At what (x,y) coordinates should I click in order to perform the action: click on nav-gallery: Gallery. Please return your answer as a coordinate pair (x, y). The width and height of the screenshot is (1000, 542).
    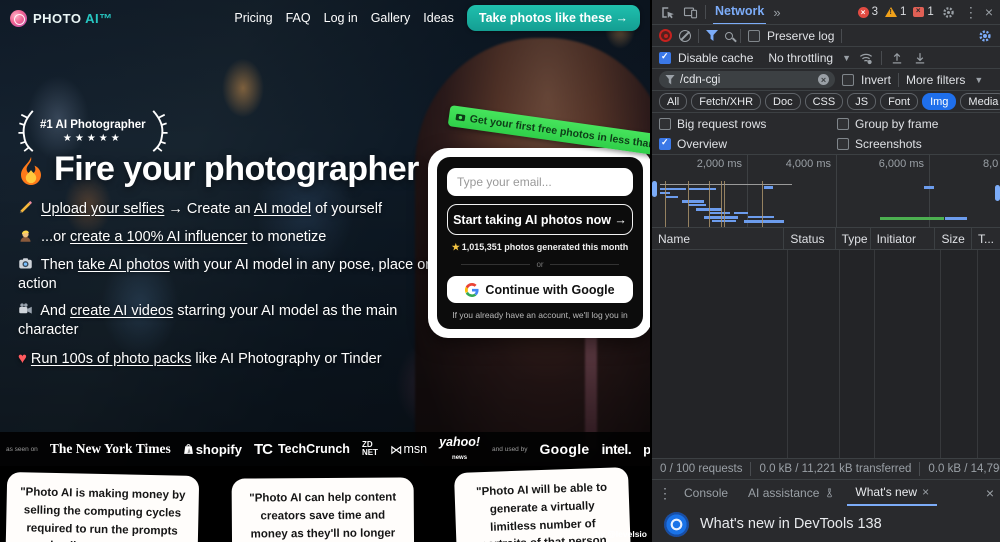
    Looking at the image, I should click on (391, 18).